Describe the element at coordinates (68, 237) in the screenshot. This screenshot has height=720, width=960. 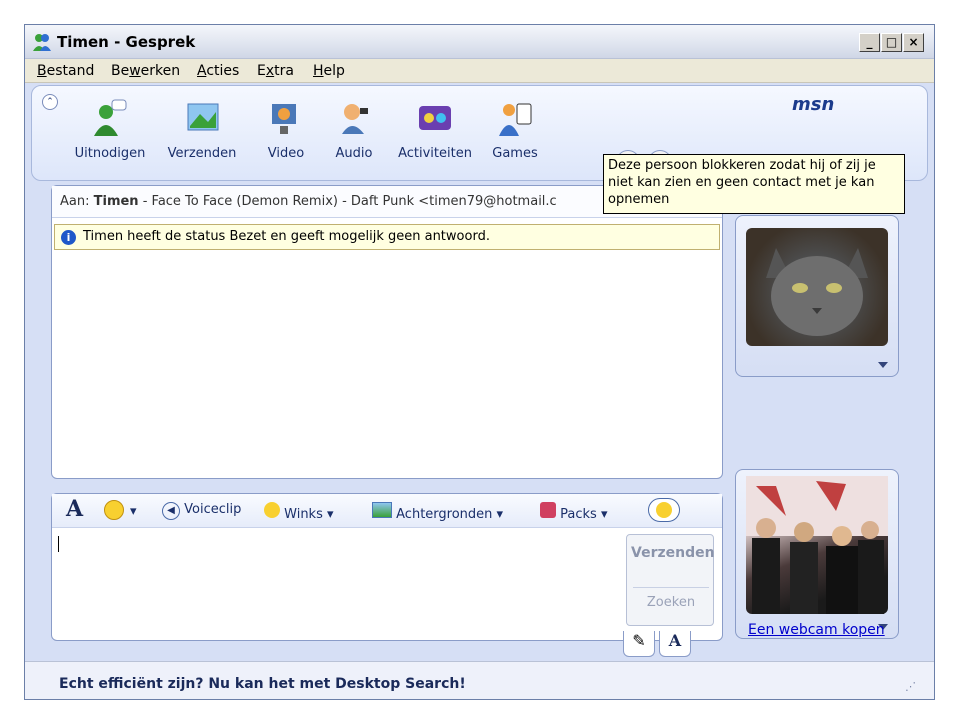
I see `info-icon: i` at that location.